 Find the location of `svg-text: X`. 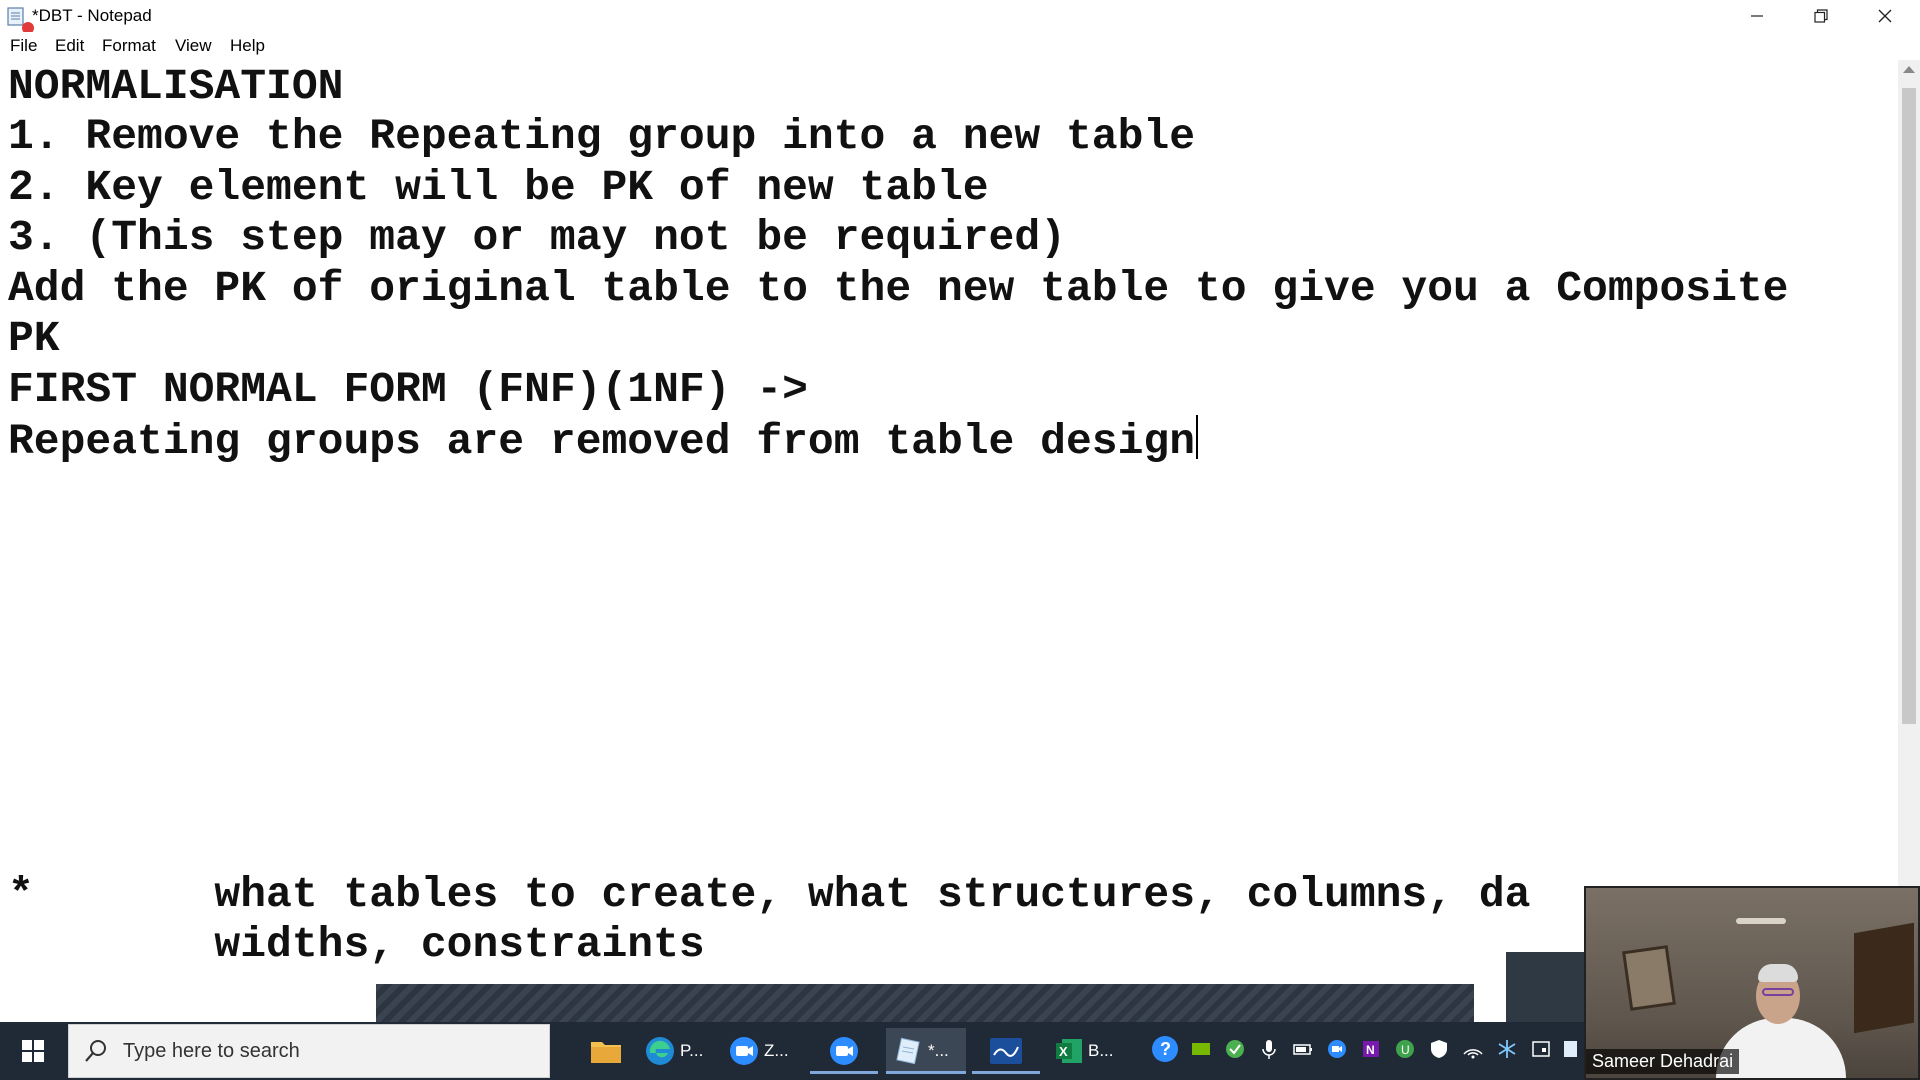

svg-text: X is located at coordinates (1063, 1051).